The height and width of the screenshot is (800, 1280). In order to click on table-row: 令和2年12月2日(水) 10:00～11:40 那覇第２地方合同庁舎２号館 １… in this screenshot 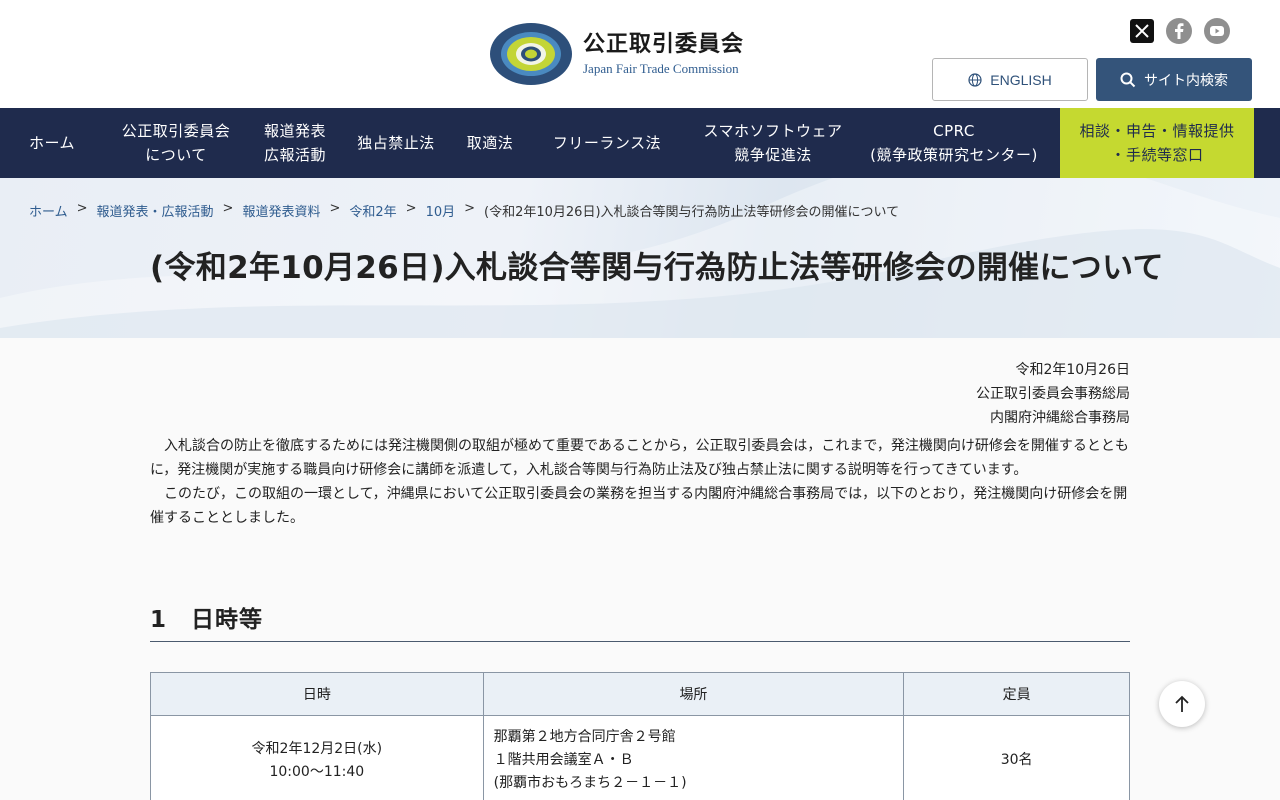, I will do `click(640, 757)`.